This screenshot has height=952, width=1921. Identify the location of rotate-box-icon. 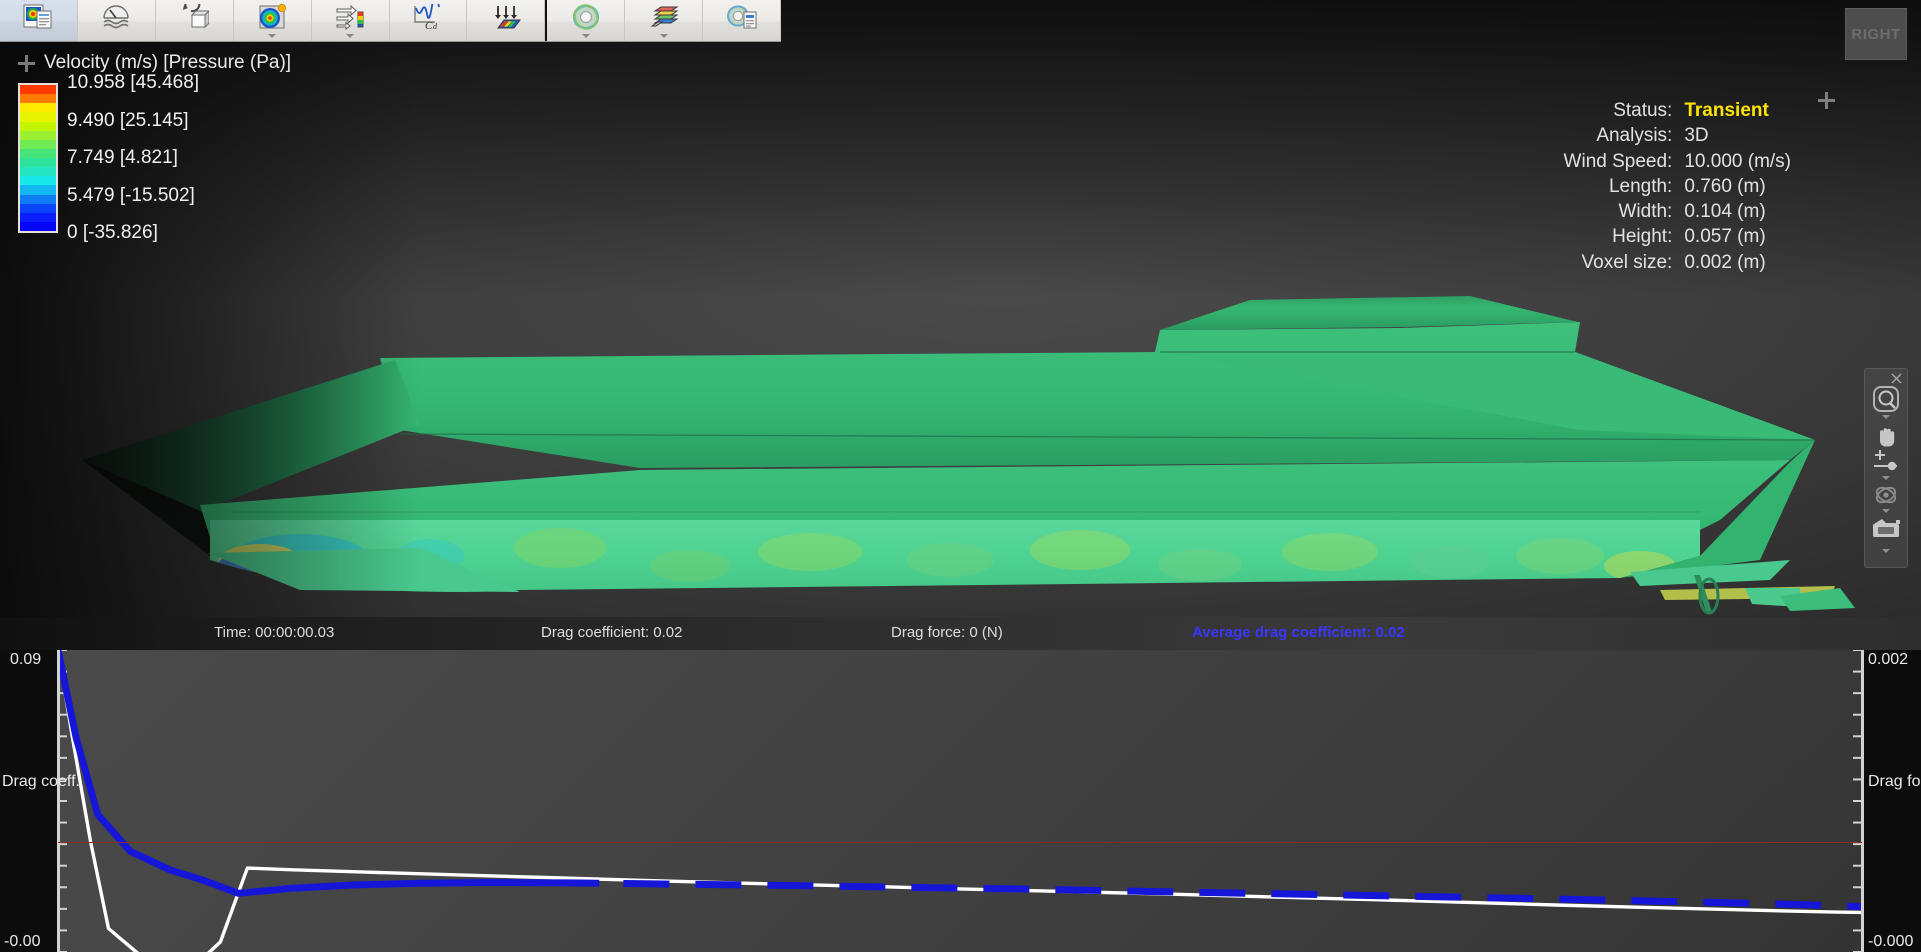
(194, 15).